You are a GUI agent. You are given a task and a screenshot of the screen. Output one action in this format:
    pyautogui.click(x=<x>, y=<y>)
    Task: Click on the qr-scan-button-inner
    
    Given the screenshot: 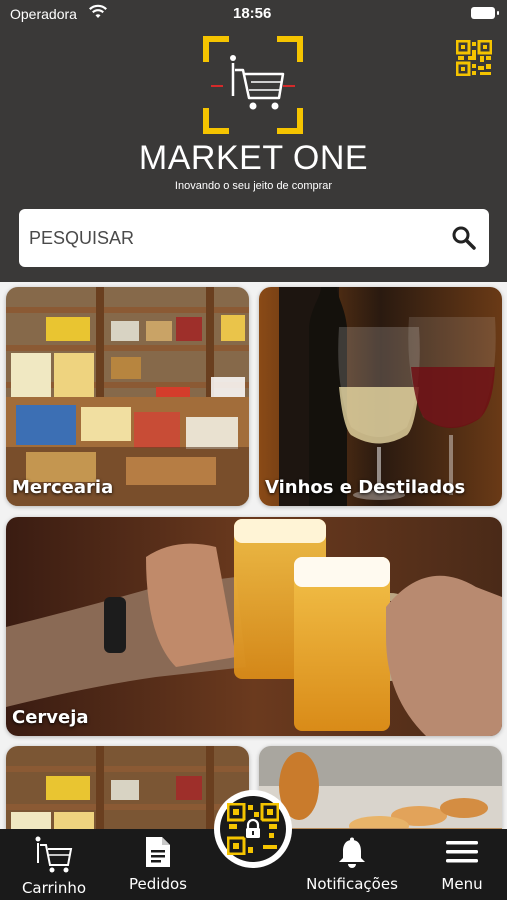 What is the action you would take?
    pyautogui.click(x=253, y=829)
    